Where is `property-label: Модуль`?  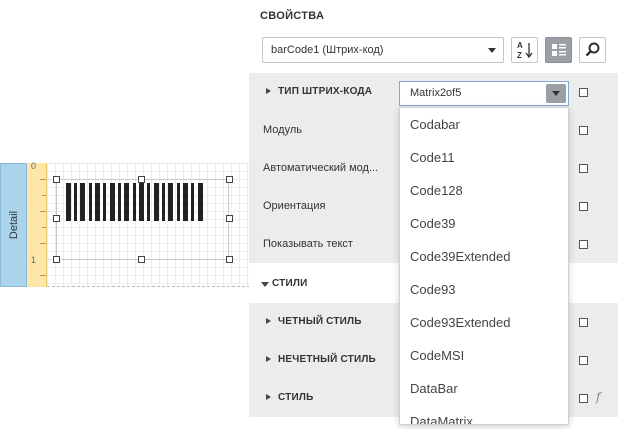
property-label: Модуль is located at coordinates (282, 130).